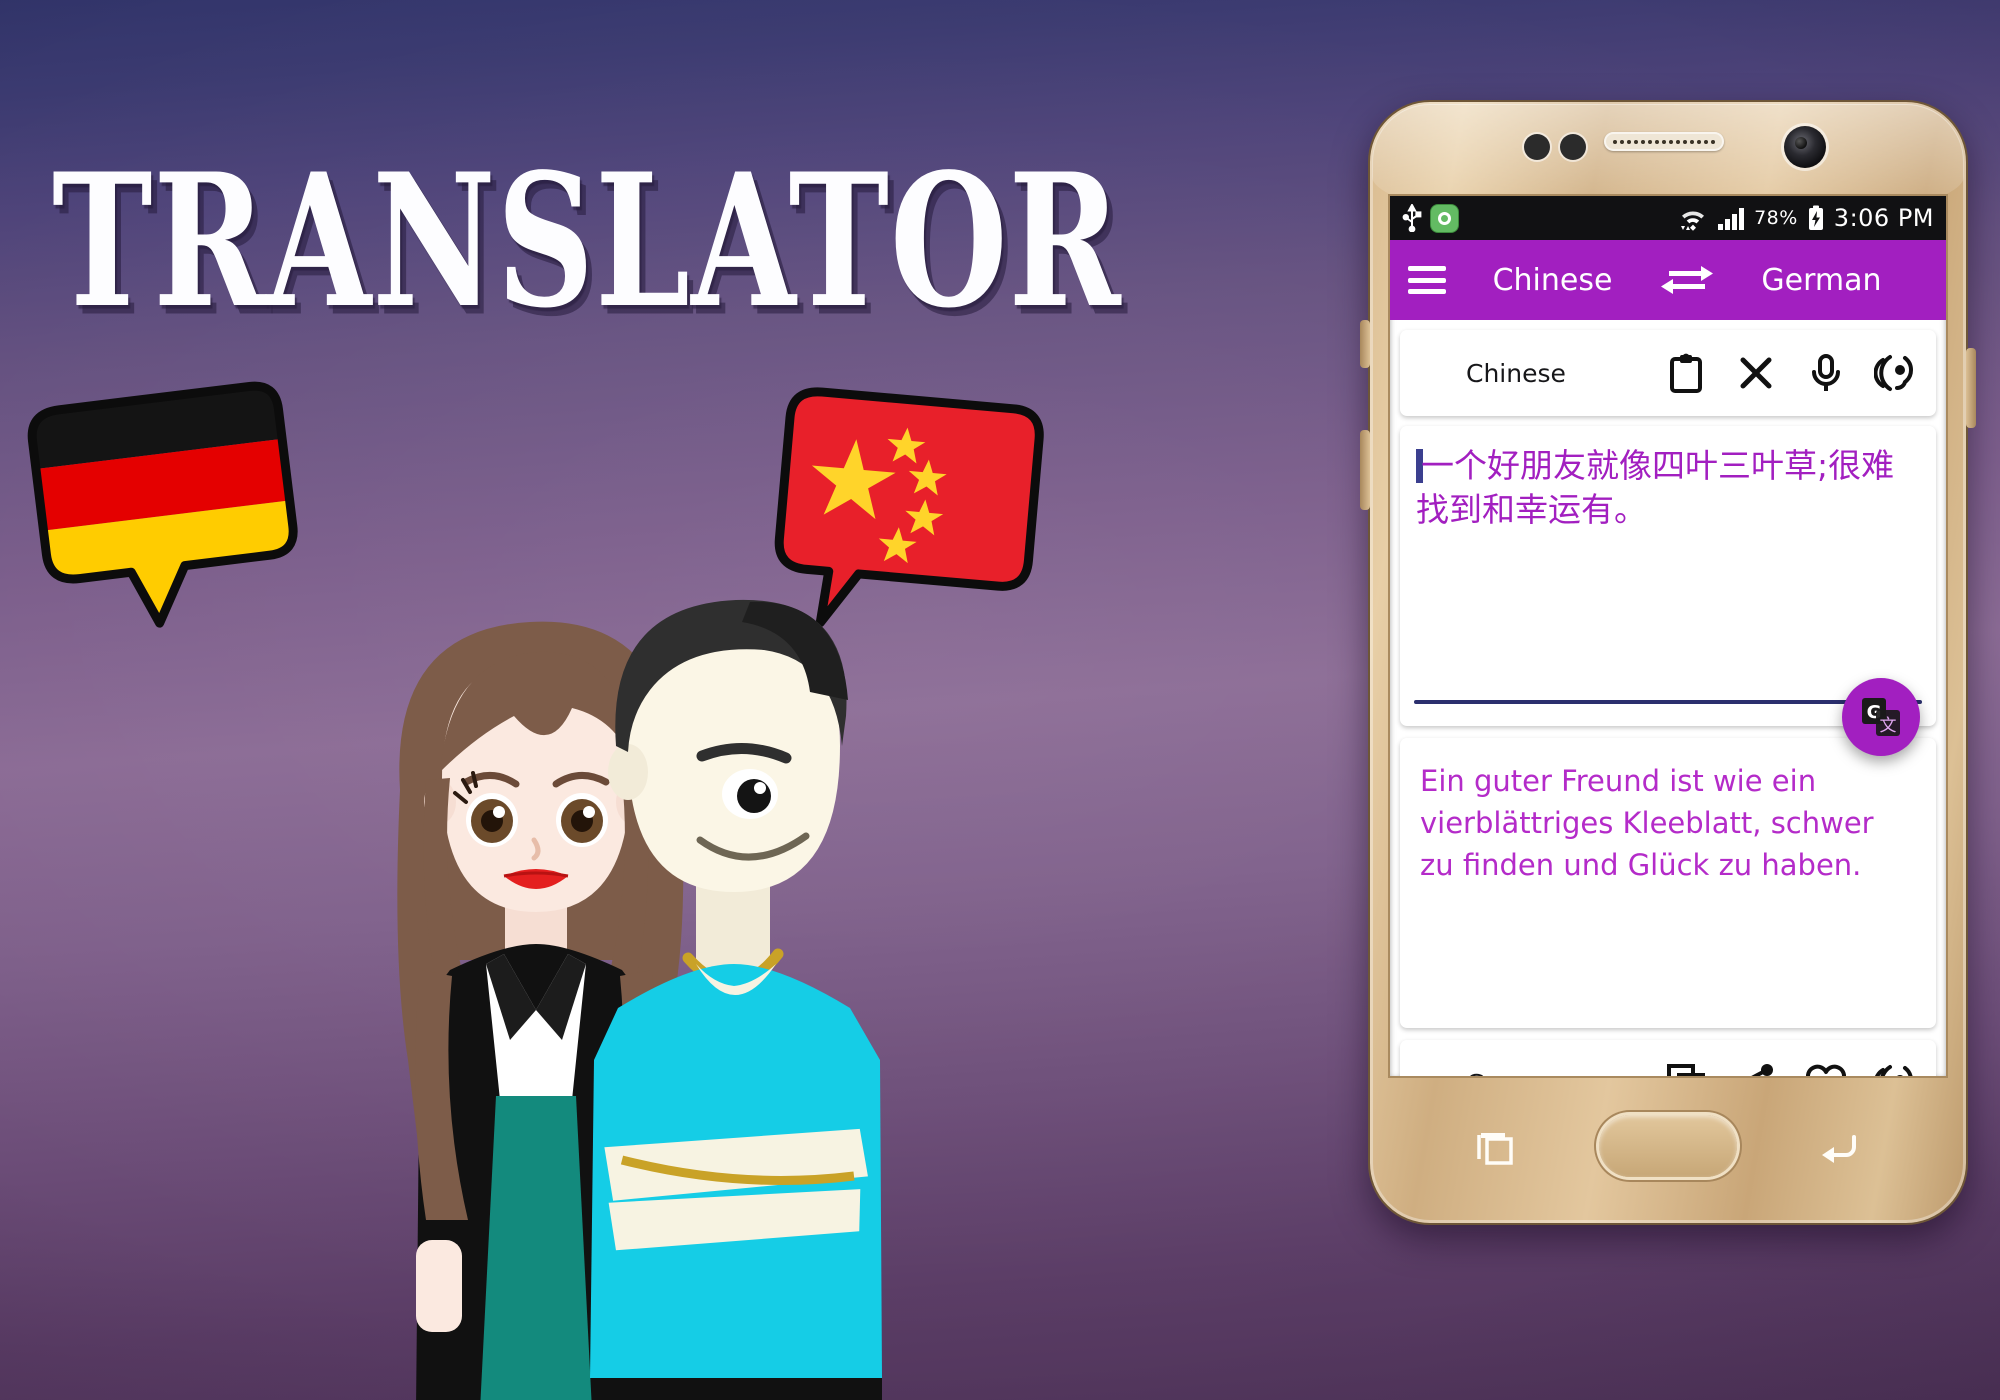  I want to click on proximity-sensor-icon, so click(1537, 147).